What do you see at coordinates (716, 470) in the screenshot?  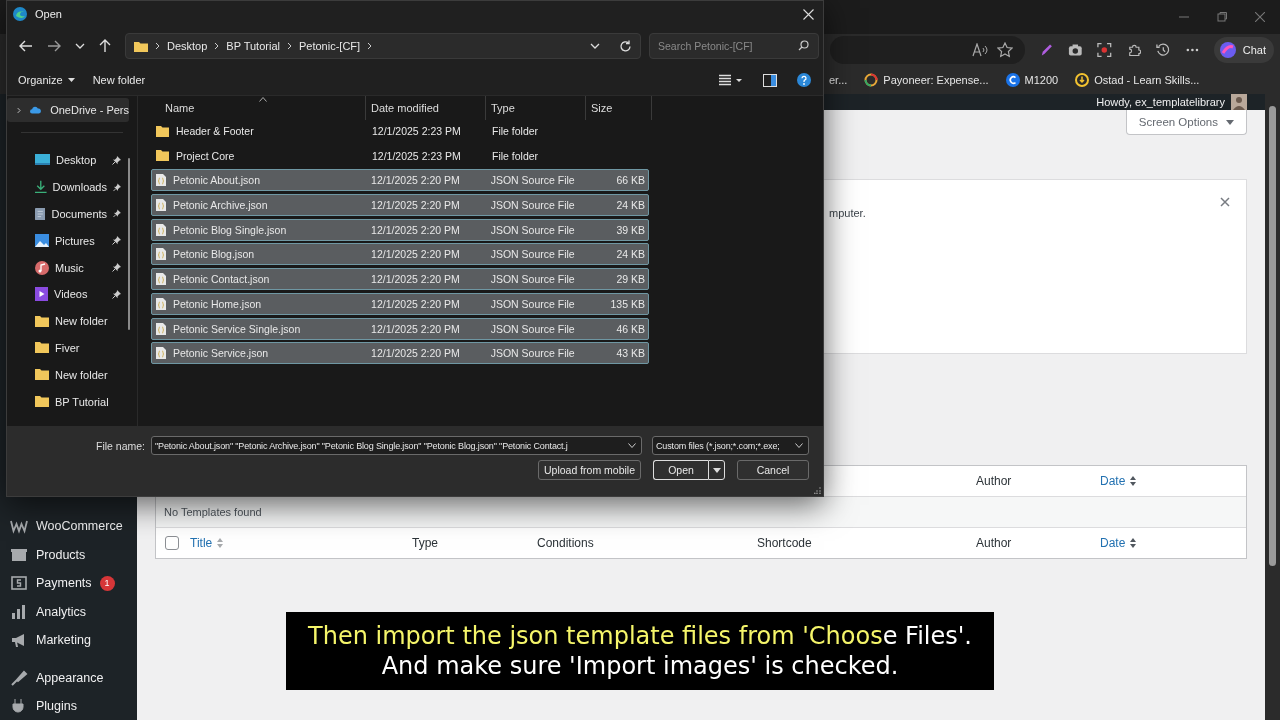 I see `open-options-button` at bounding box center [716, 470].